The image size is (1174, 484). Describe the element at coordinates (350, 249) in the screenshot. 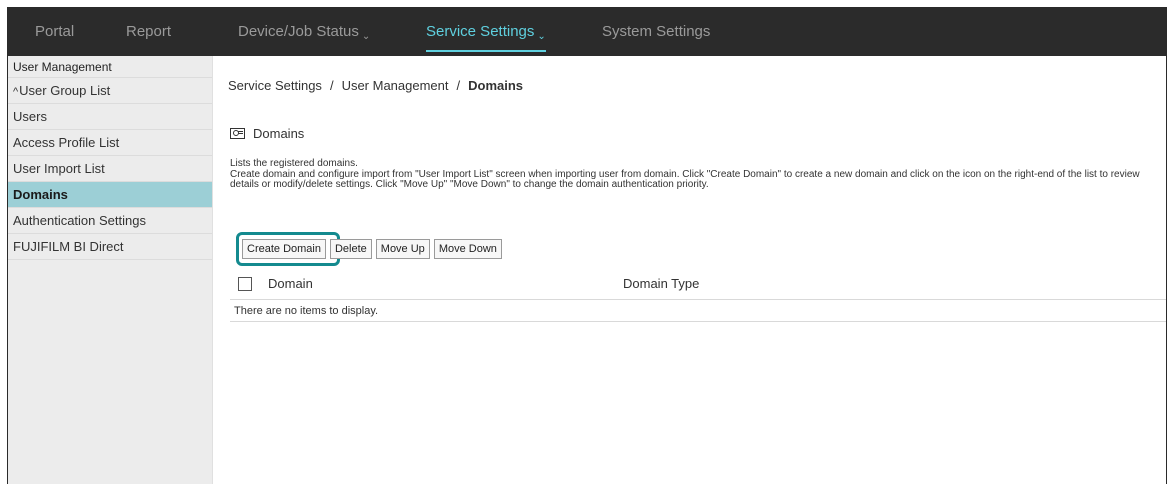

I see `delete-button: Delete` at that location.